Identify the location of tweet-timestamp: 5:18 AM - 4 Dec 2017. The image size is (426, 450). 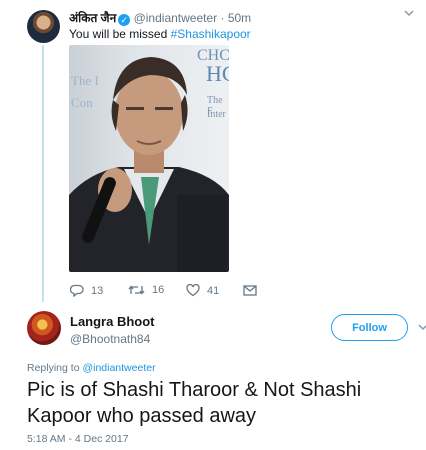
(78, 439).